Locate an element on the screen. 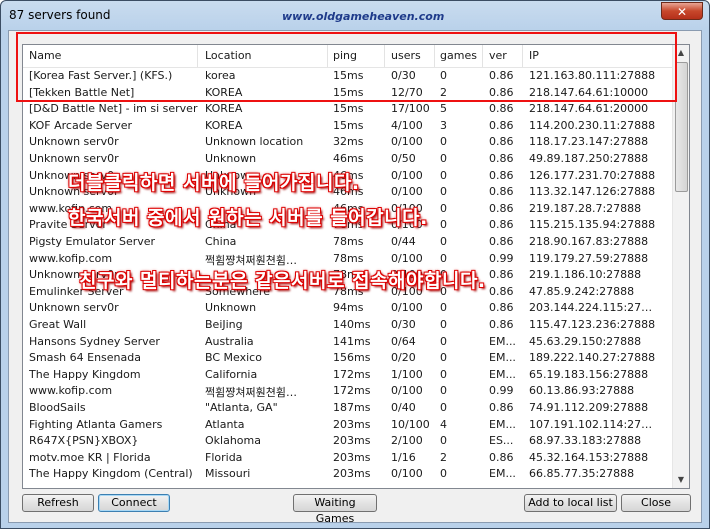 The width and height of the screenshot is (710, 529). cell-ip: 68.97.33.183:27888 is located at coordinates (585, 441).